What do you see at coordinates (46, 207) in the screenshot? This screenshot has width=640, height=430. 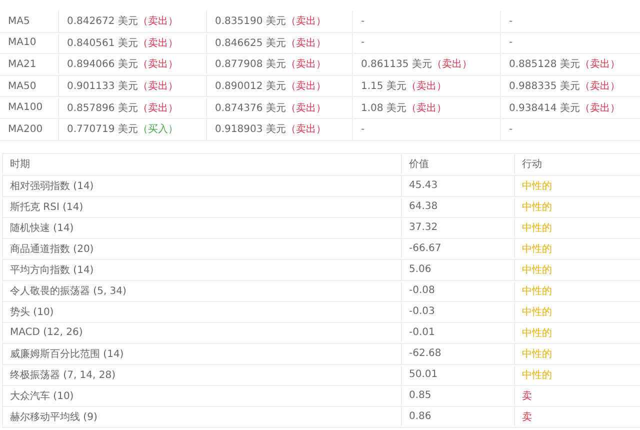 I see `indicator-name: 斯托克 RSI (14)` at bounding box center [46, 207].